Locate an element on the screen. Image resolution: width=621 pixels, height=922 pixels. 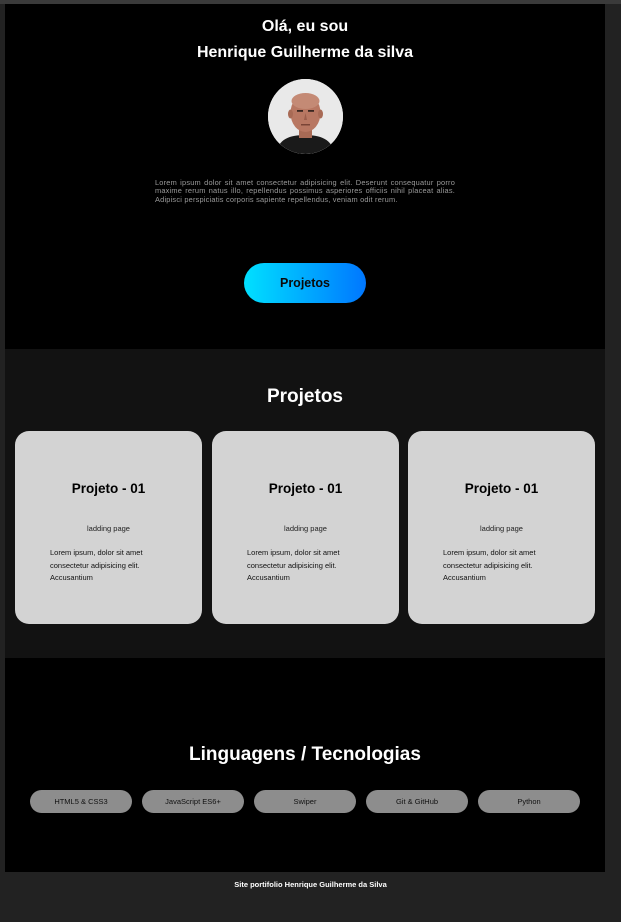
tech-badge-python: Python is located at coordinates (529, 801).